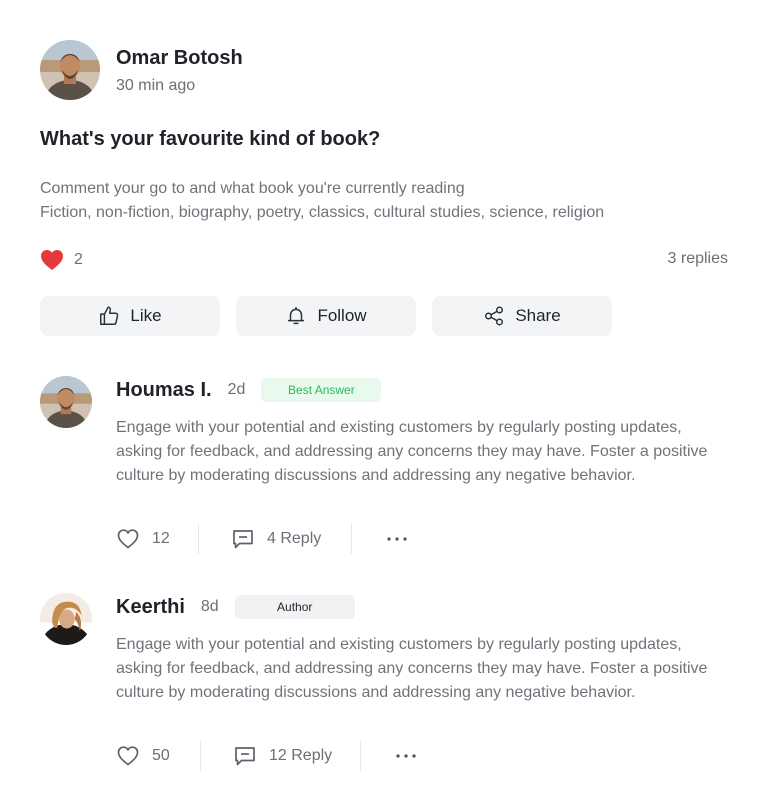 This screenshot has width=768, height=810. I want to click on like-button: Like, so click(130, 316).